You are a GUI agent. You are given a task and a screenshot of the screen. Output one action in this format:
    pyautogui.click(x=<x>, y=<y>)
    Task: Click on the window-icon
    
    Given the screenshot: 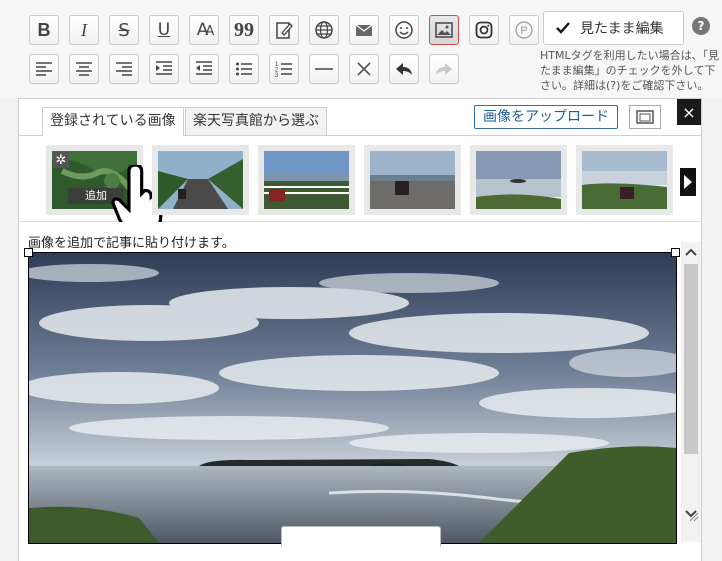 What is the action you would take?
    pyautogui.click(x=645, y=117)
    